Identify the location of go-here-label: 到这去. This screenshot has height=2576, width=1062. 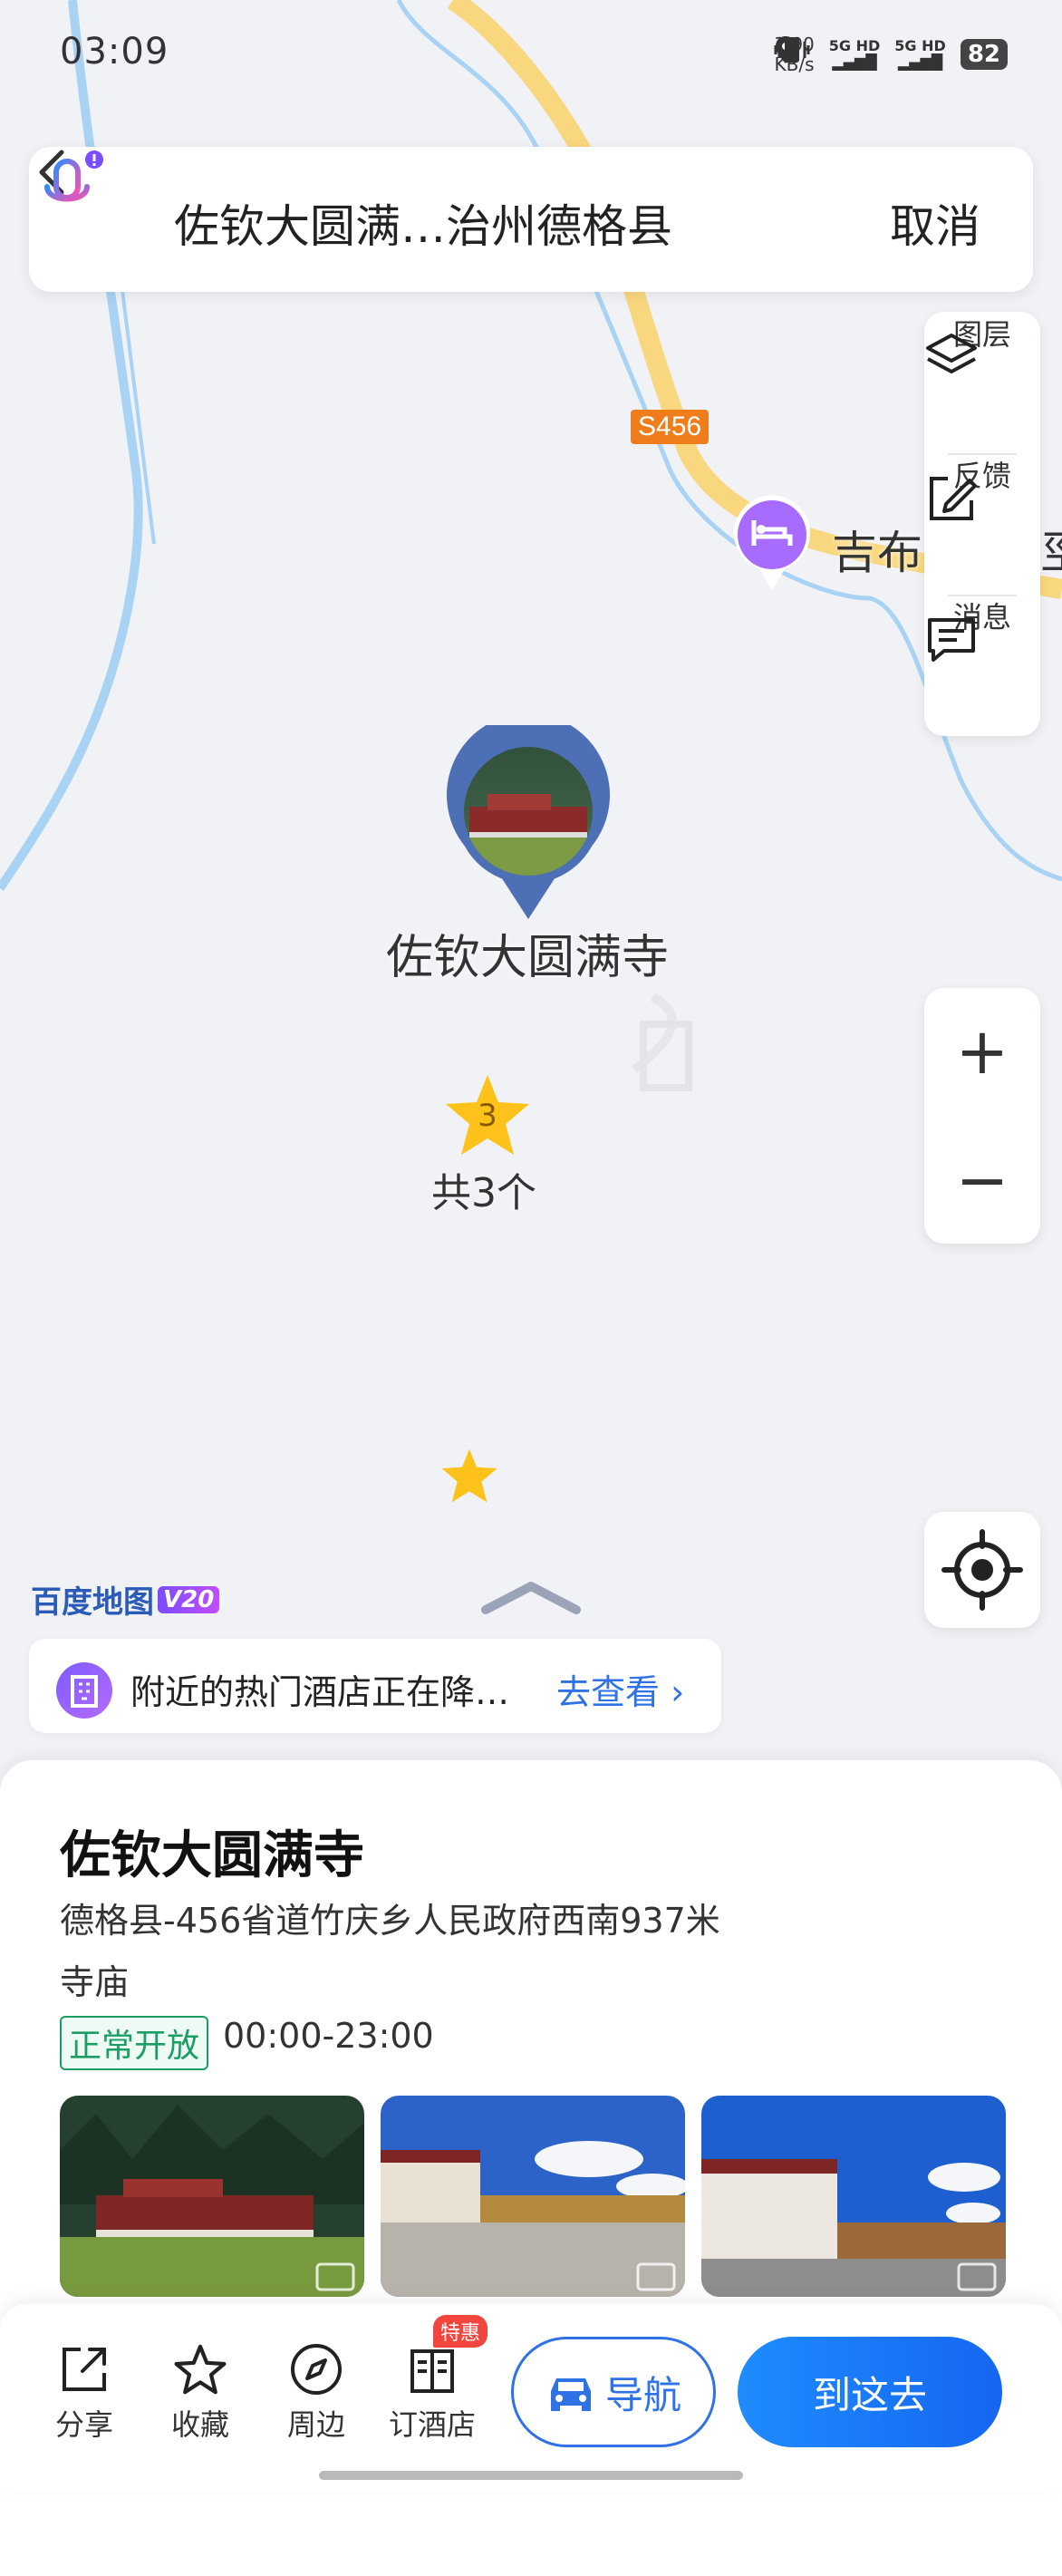
(869, 2394).